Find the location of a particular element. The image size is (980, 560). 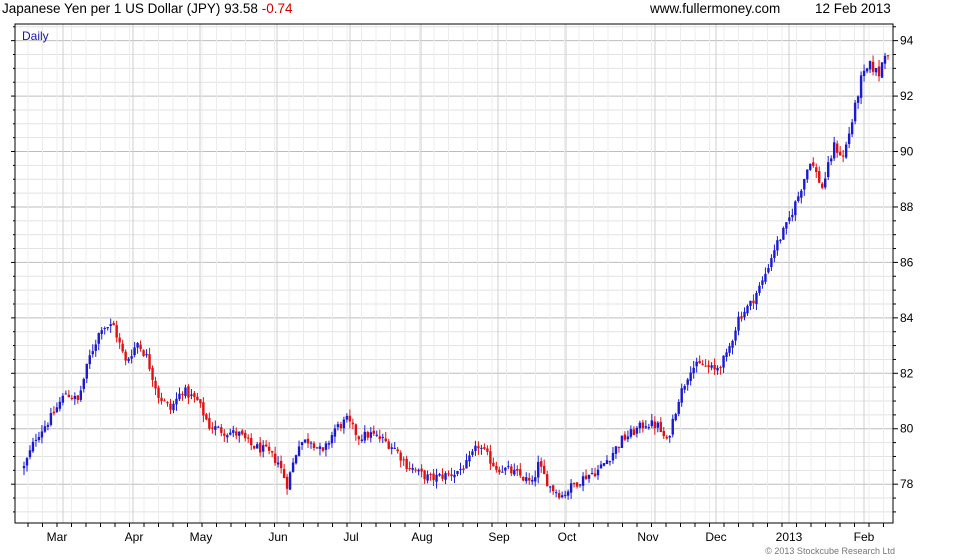

x-tick-label: Feb is located at coordinates (864, 537).